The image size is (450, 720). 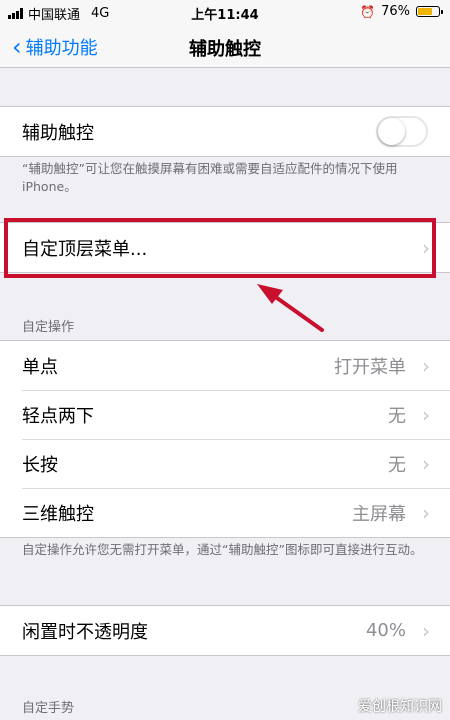 I want to click on action-label: 单点, so click(x=40, y=367).